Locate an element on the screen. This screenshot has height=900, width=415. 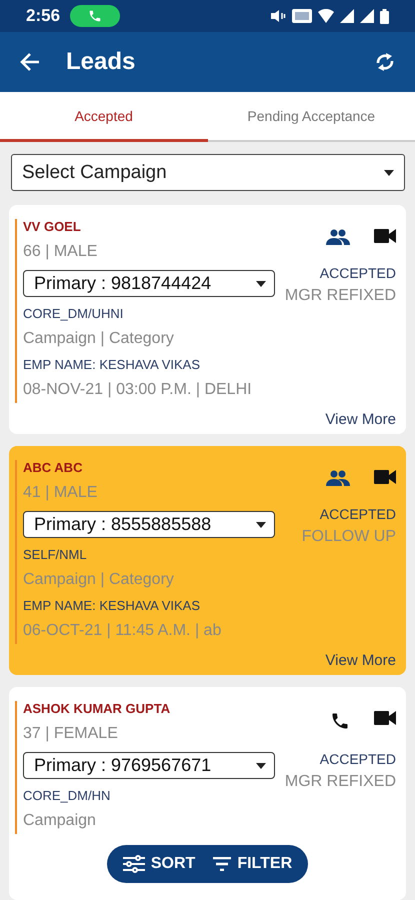
lead-channel: CORE_DM/HN is located at coordinates (67, 795).